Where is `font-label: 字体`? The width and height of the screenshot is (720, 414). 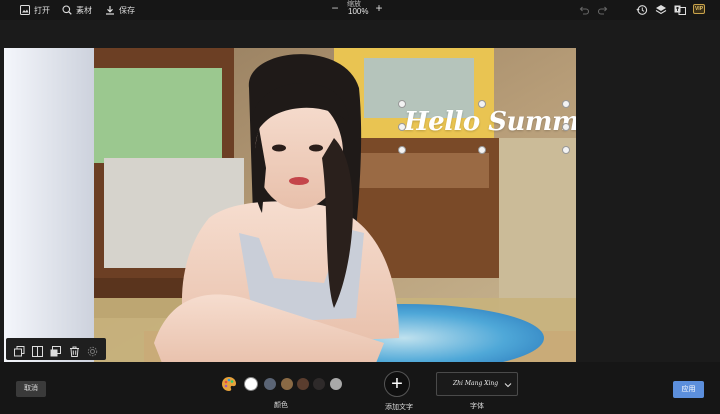 font-label: 字体 is located at coordinates (477, 406).